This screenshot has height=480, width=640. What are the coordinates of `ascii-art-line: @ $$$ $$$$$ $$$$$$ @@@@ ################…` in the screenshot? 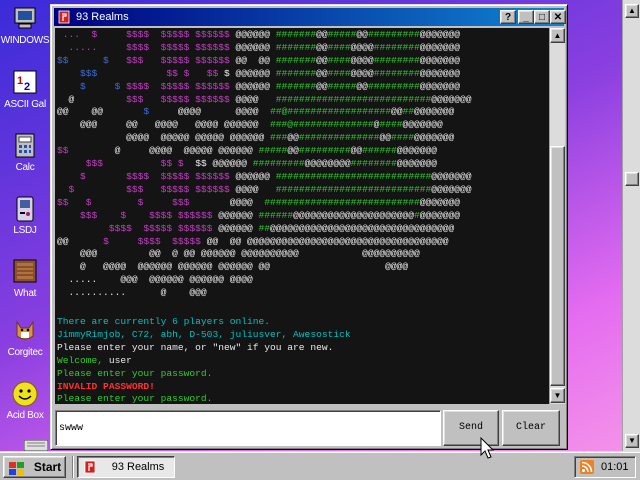 It's located at (264, 100).